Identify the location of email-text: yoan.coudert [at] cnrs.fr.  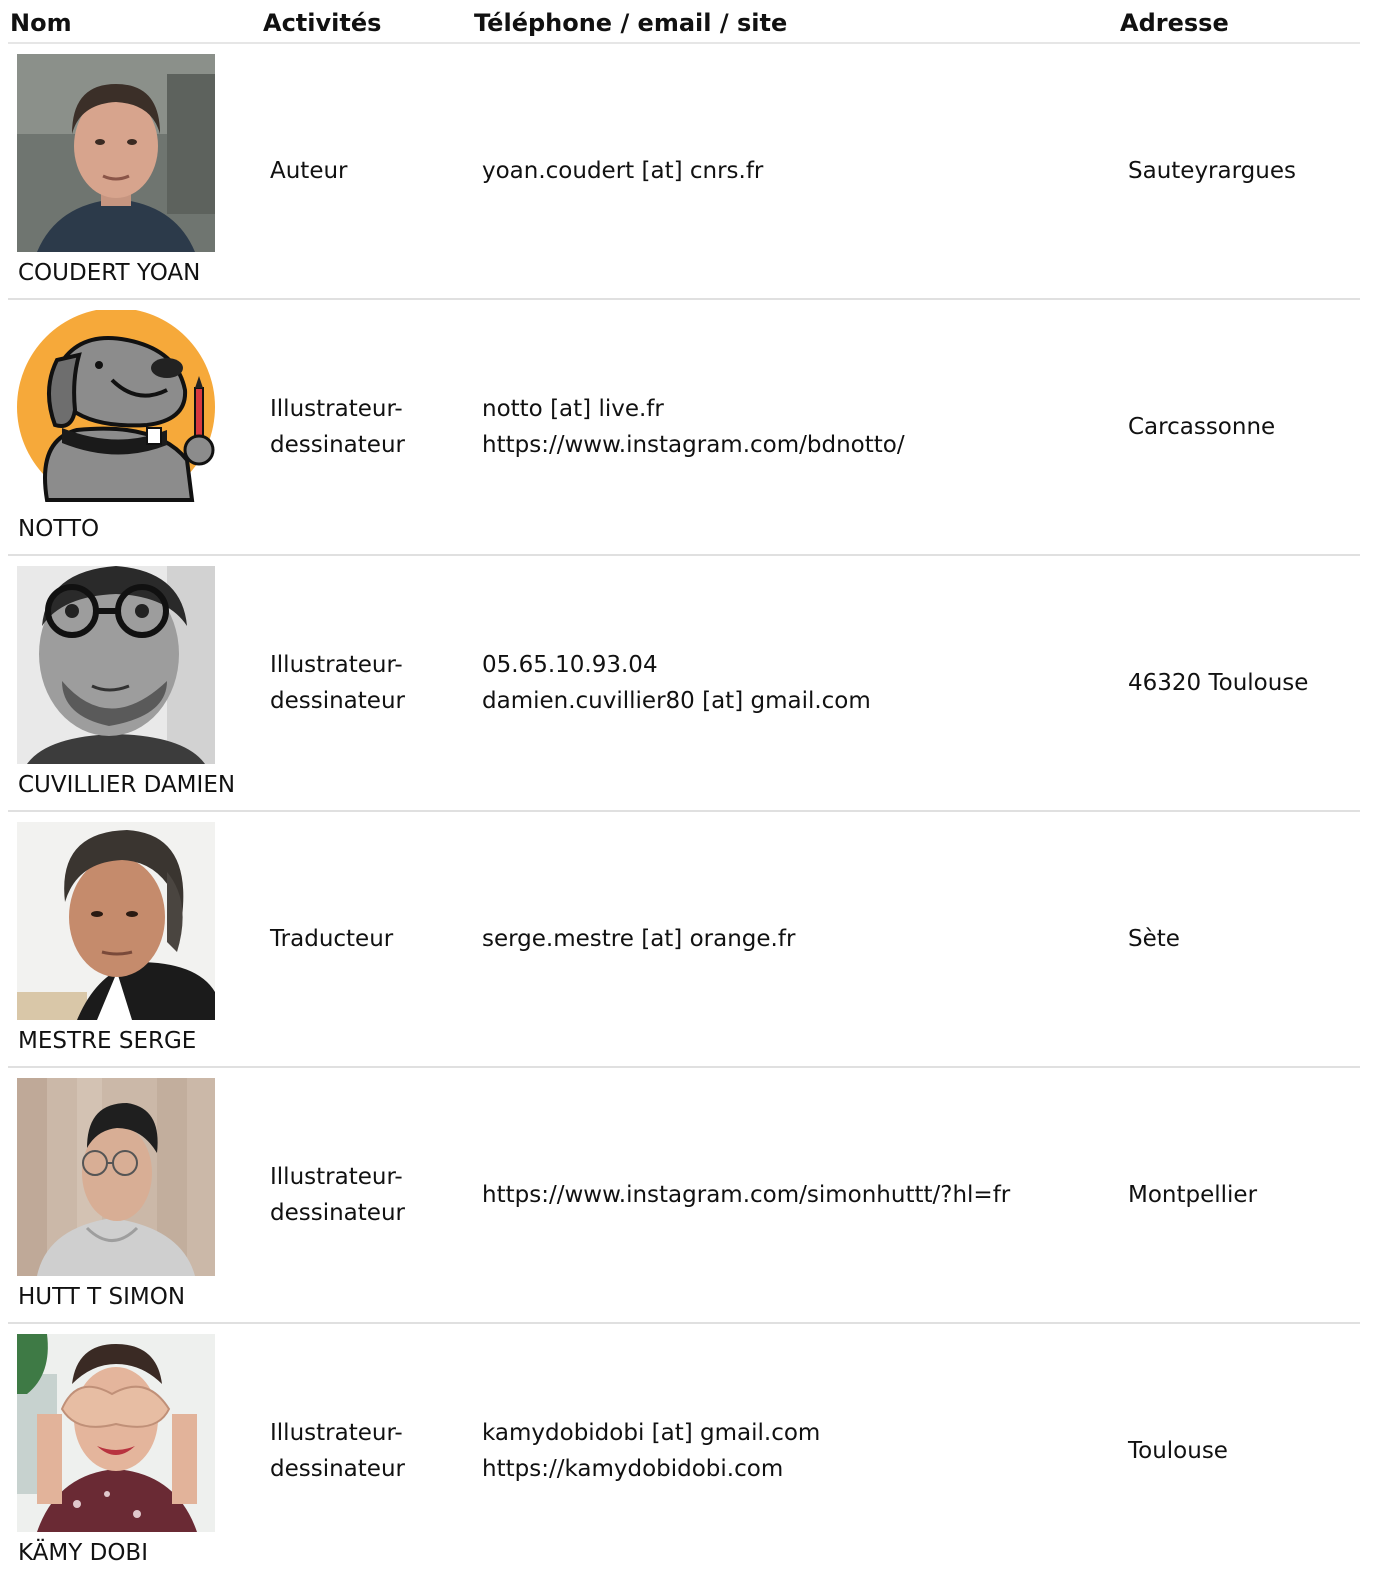
(623, 171).